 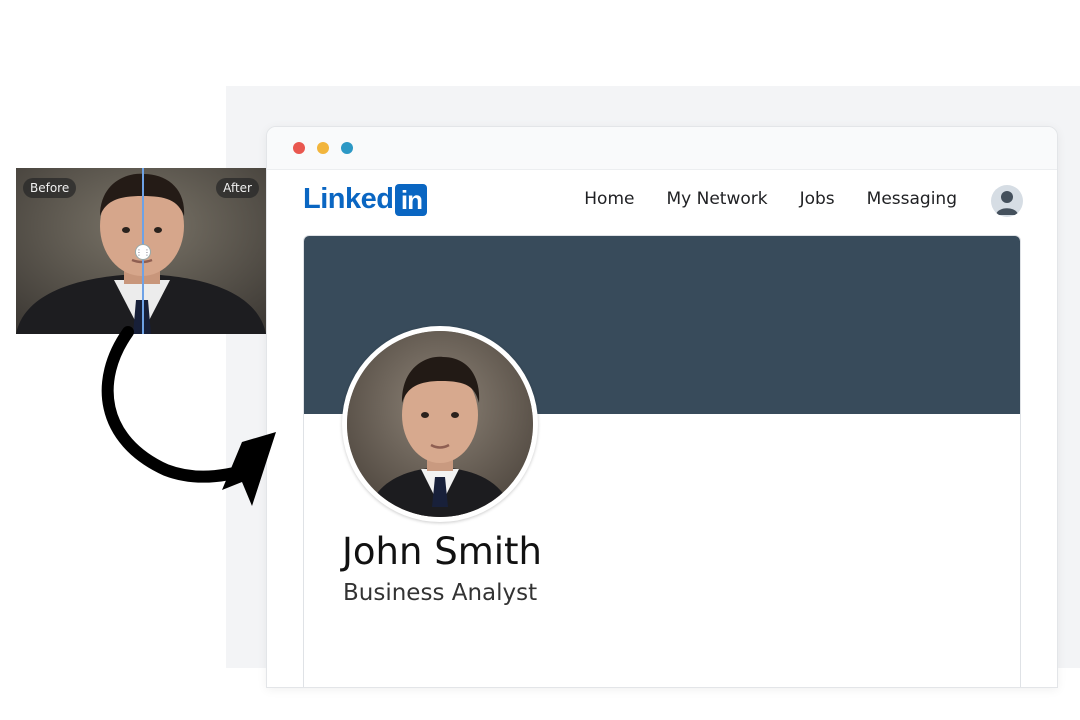 I want to click on profile-photo, so click(x=440, y=424).